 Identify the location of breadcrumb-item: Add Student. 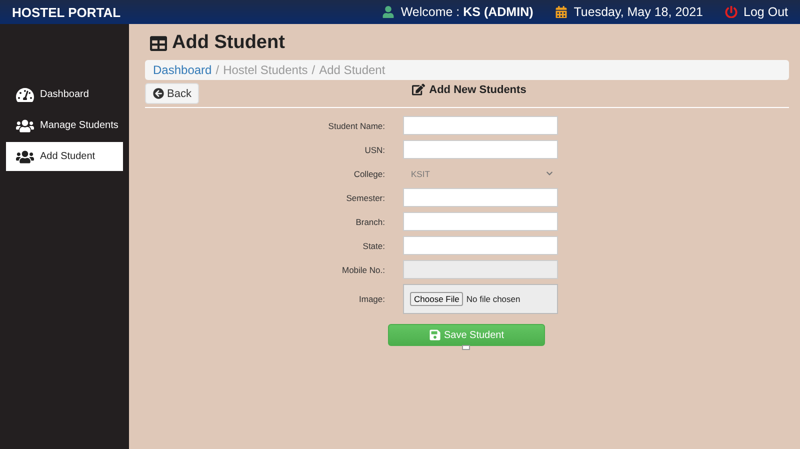
(352, 70).